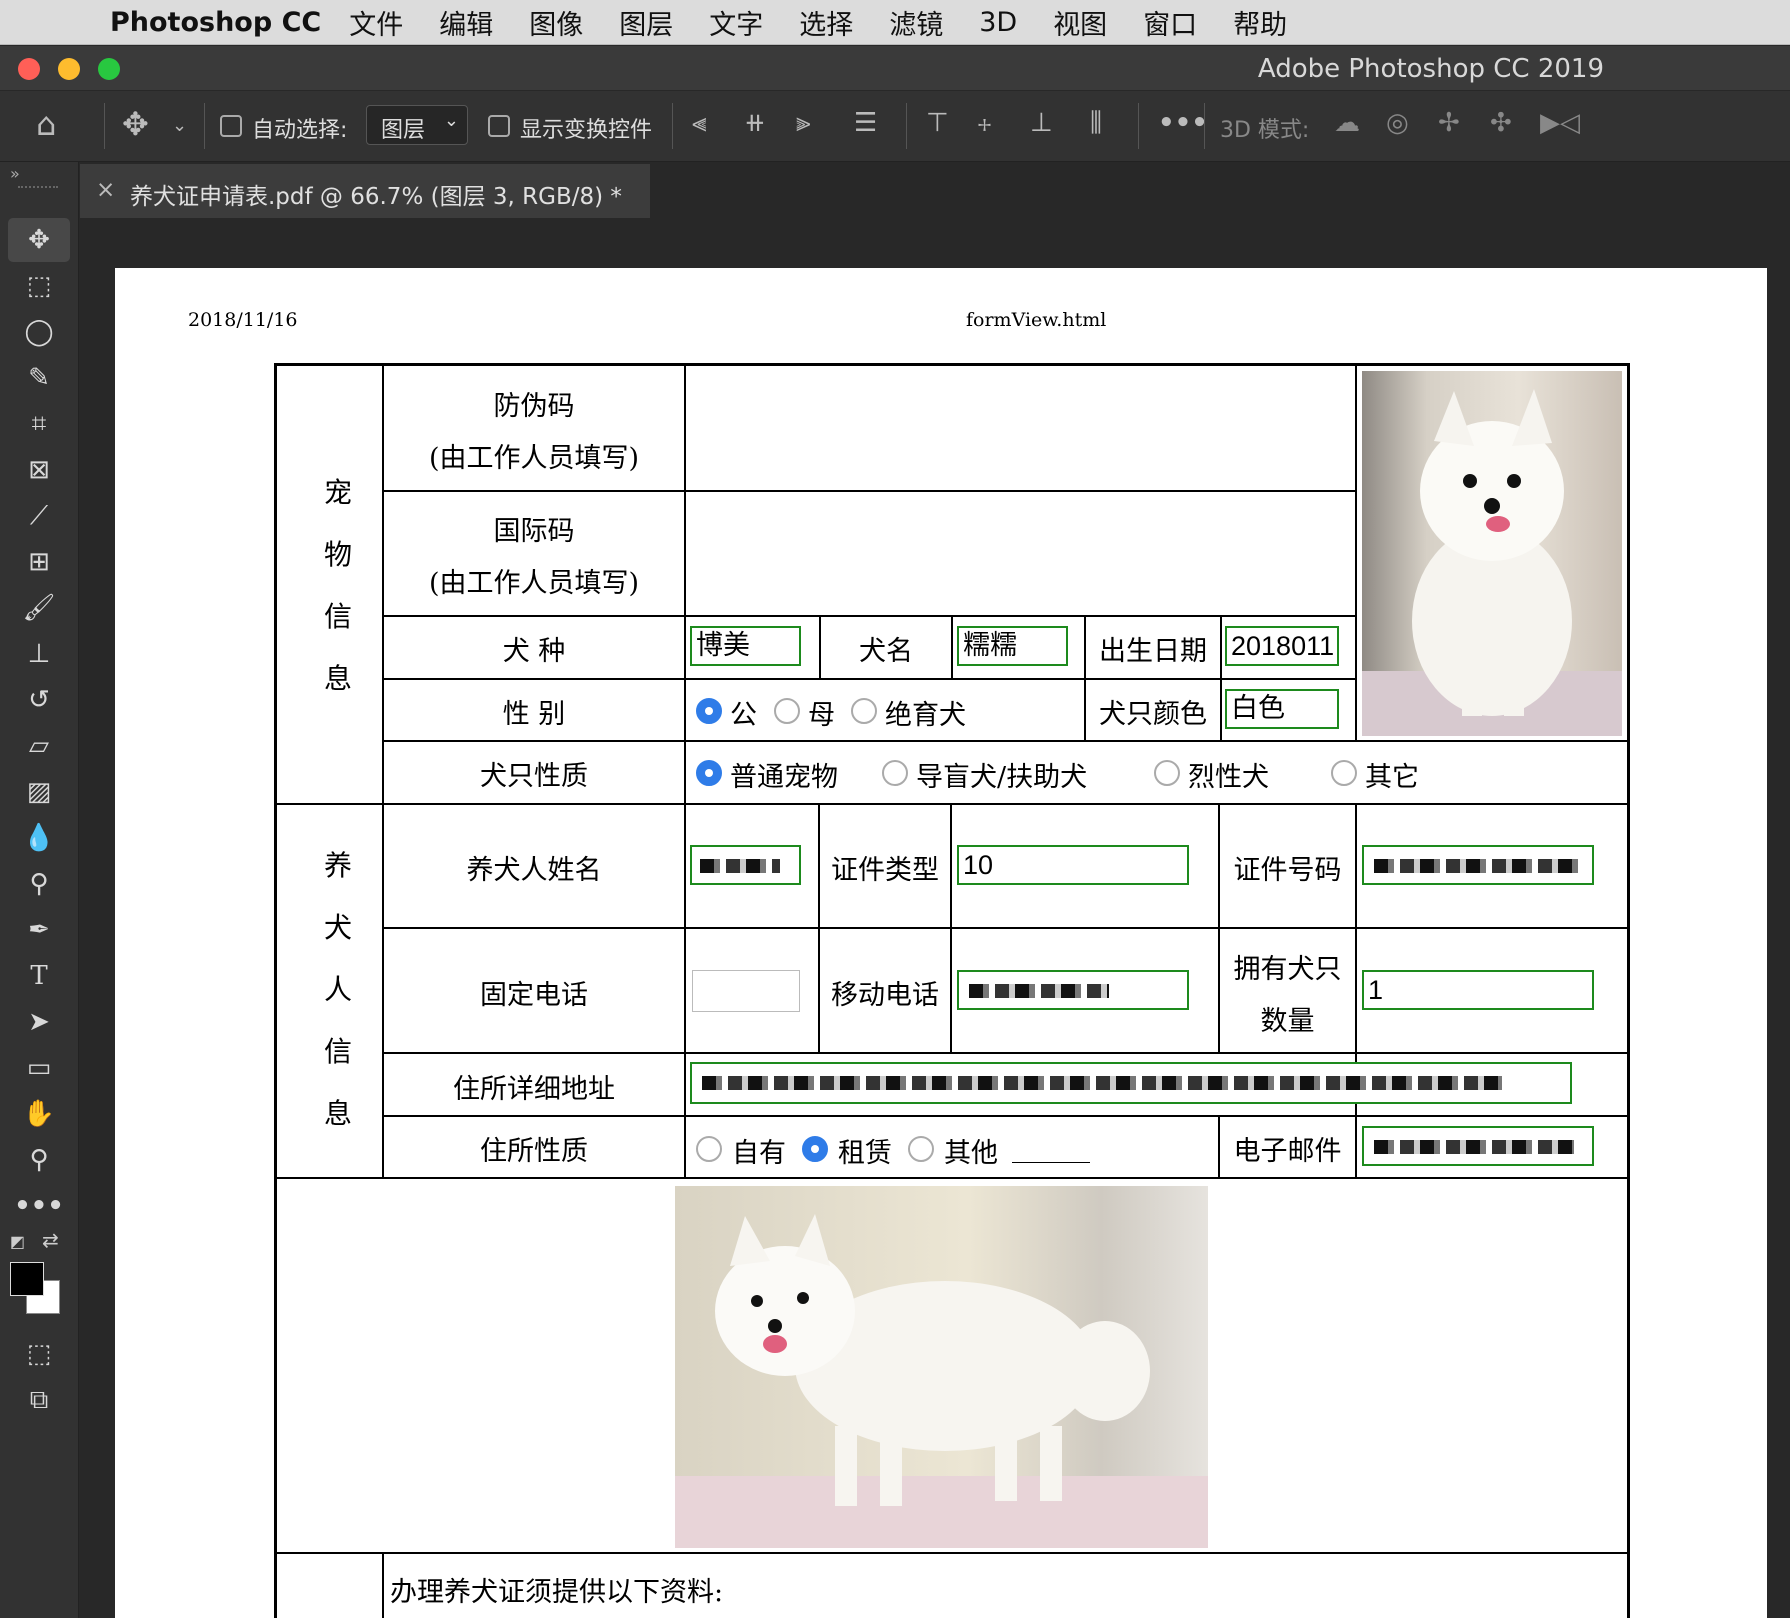 This screenshot has height=1618, width=1790. Describe the element at coordinates (39, 608) in the screenshot. I see `brush-tool-icon: 🖌` at that location.